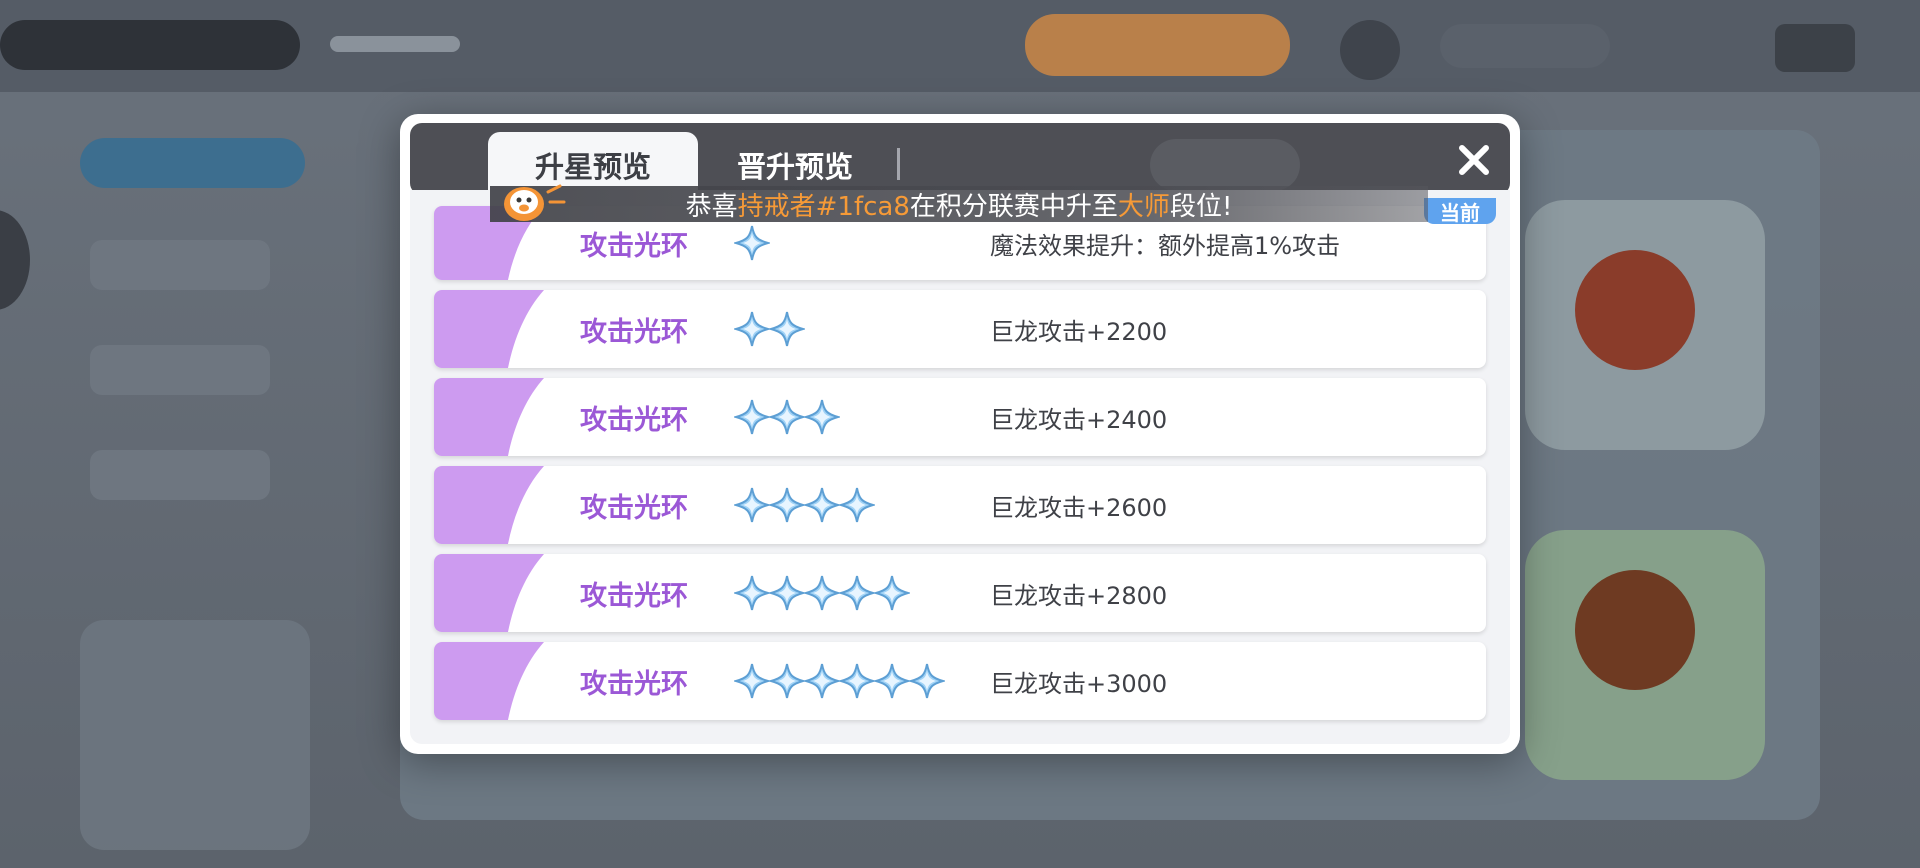 The height and width of the screenshot is (868, 1920). I want to click on announcement-suffix: 段位!, so click(1201, 206).